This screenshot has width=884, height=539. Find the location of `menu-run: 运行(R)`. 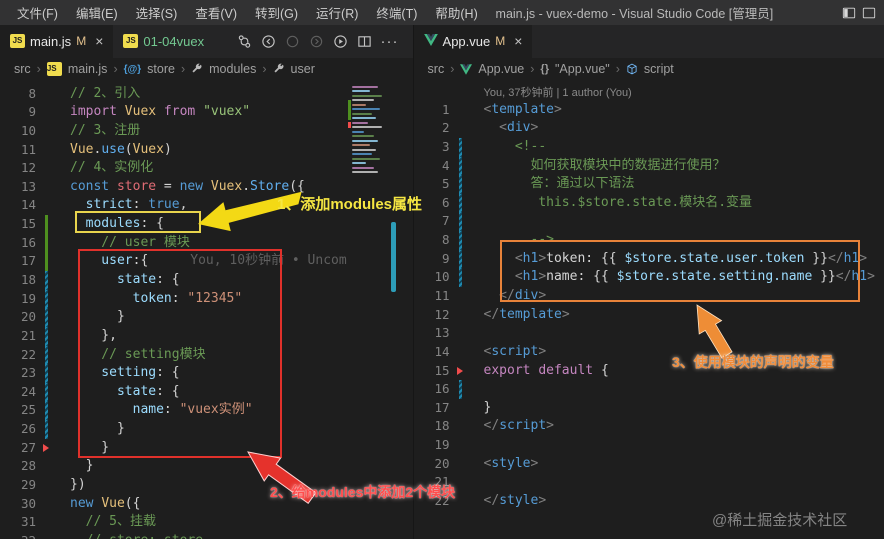

menu-run: 运行(R) is located at coordinates (337, 12).